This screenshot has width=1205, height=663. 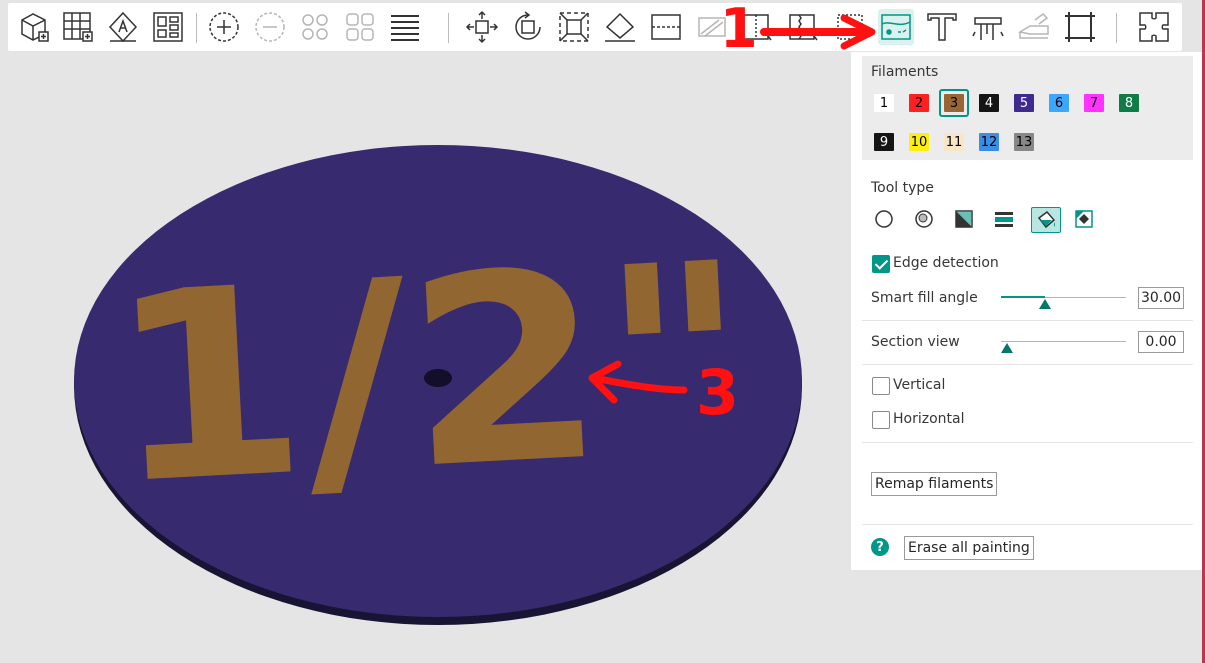 What do you see at coordinates (884, 103) in the screenshot?
I see `filament-swatch-1: 1` at bounding box center [884, 103].